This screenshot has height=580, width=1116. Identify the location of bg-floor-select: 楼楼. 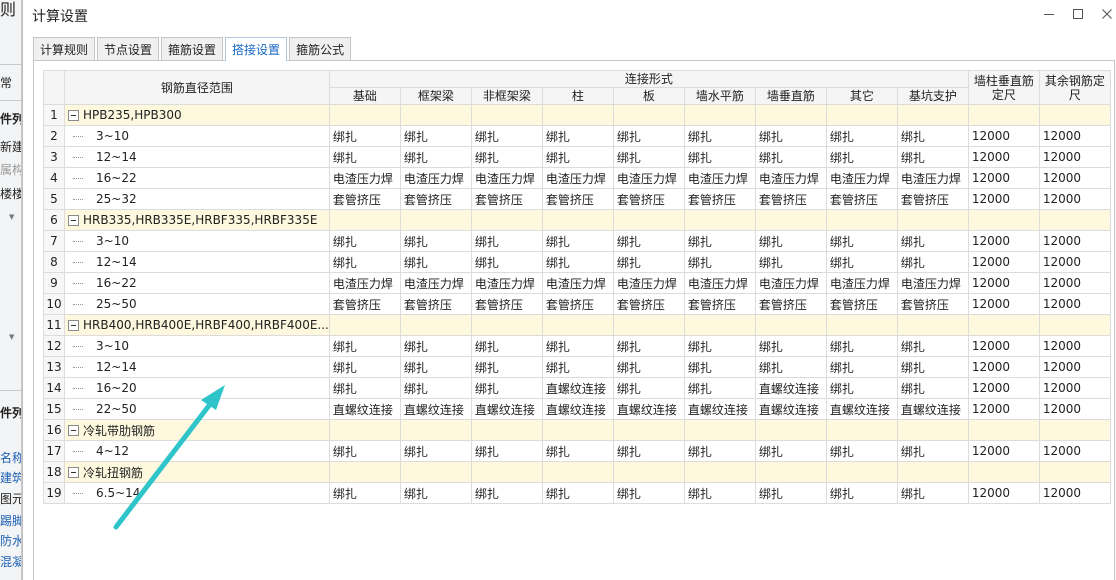
(10, 193).